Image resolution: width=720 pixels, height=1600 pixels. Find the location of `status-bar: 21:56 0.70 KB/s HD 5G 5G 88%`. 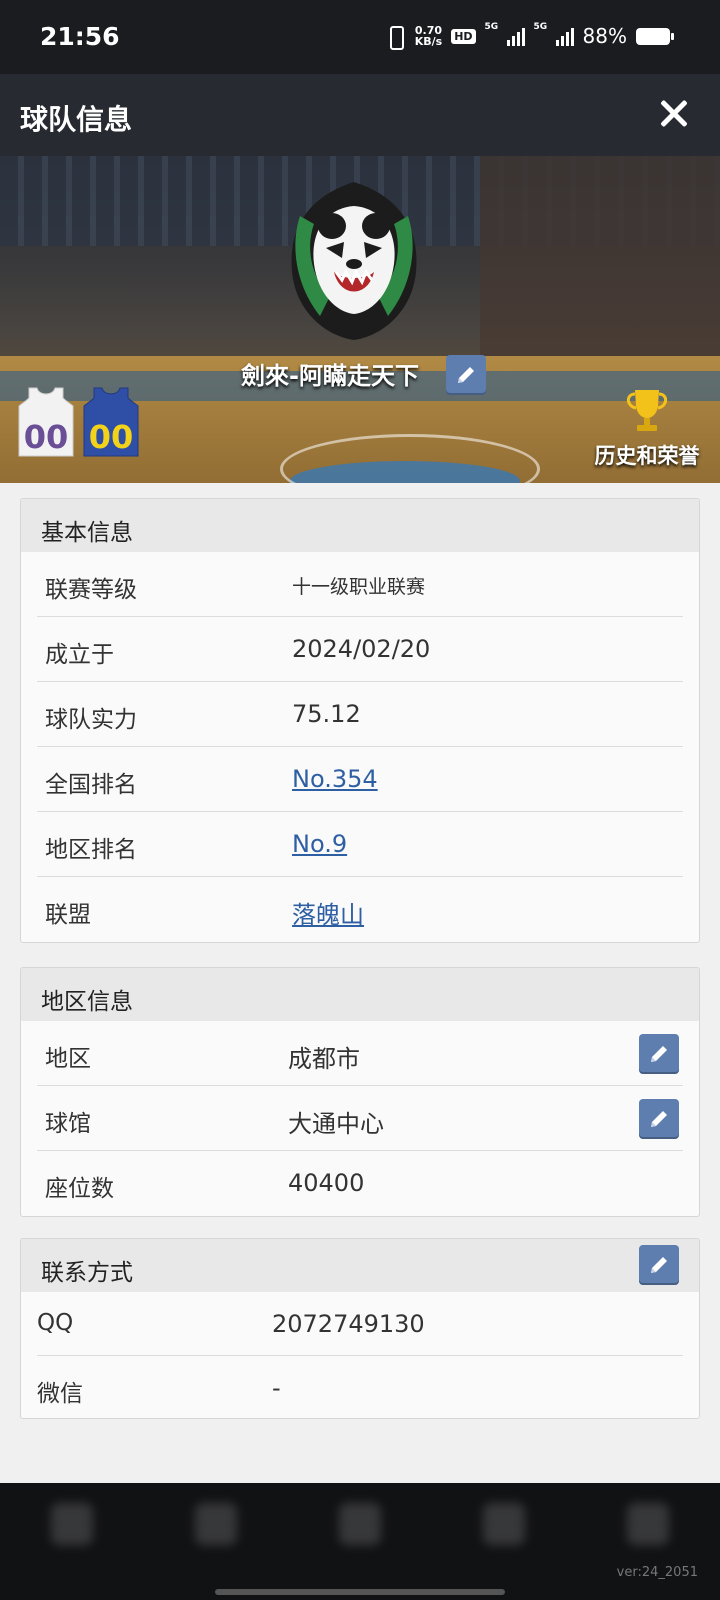

status-bar: 21:56 0.70 KB/s HD 5G 5G 88% is located at coordinates (360, 37).